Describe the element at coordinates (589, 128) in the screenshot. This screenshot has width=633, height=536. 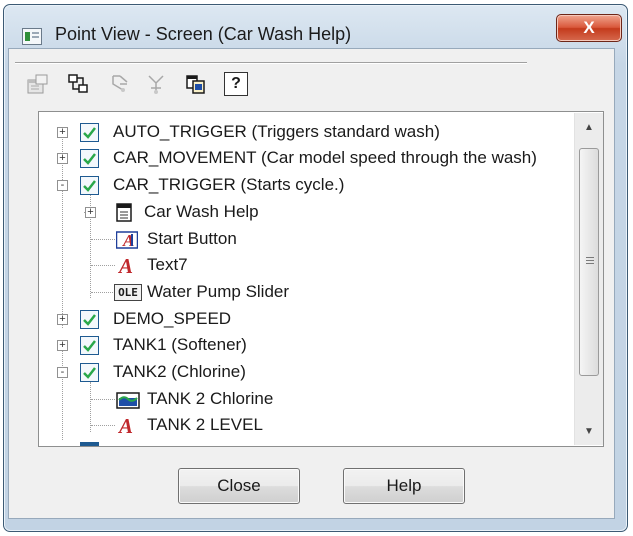
I see `scroll-up-icon: ▲` at that location.